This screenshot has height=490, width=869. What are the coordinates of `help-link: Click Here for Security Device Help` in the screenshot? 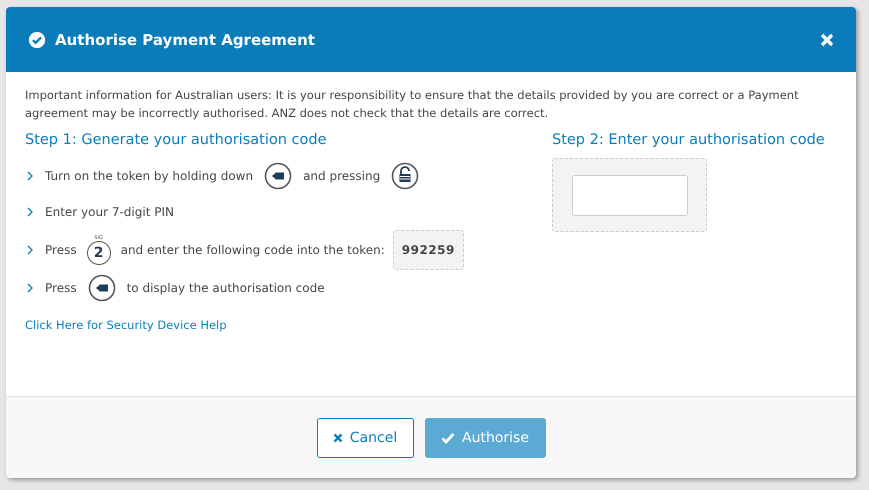 It's located at (126, 325).